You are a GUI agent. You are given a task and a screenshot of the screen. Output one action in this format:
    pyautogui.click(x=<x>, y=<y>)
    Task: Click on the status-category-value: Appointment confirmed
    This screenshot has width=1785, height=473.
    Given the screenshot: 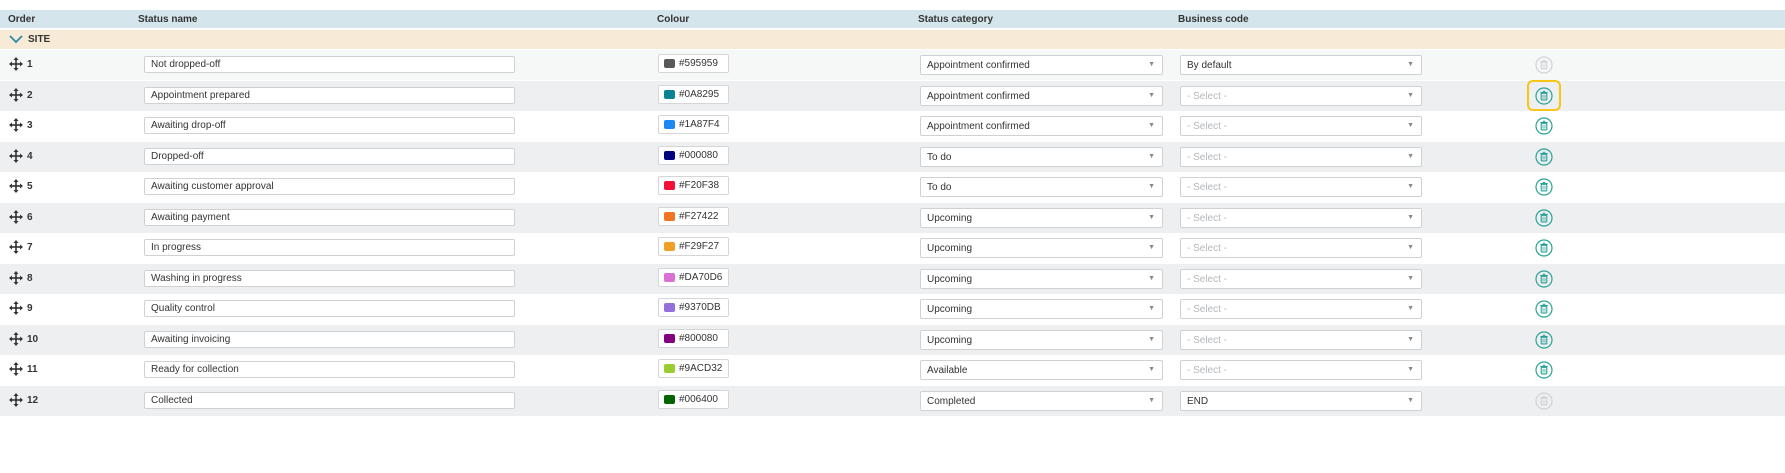 What is the action you would take?
    pyautogui.click(x=978, y=65)
    